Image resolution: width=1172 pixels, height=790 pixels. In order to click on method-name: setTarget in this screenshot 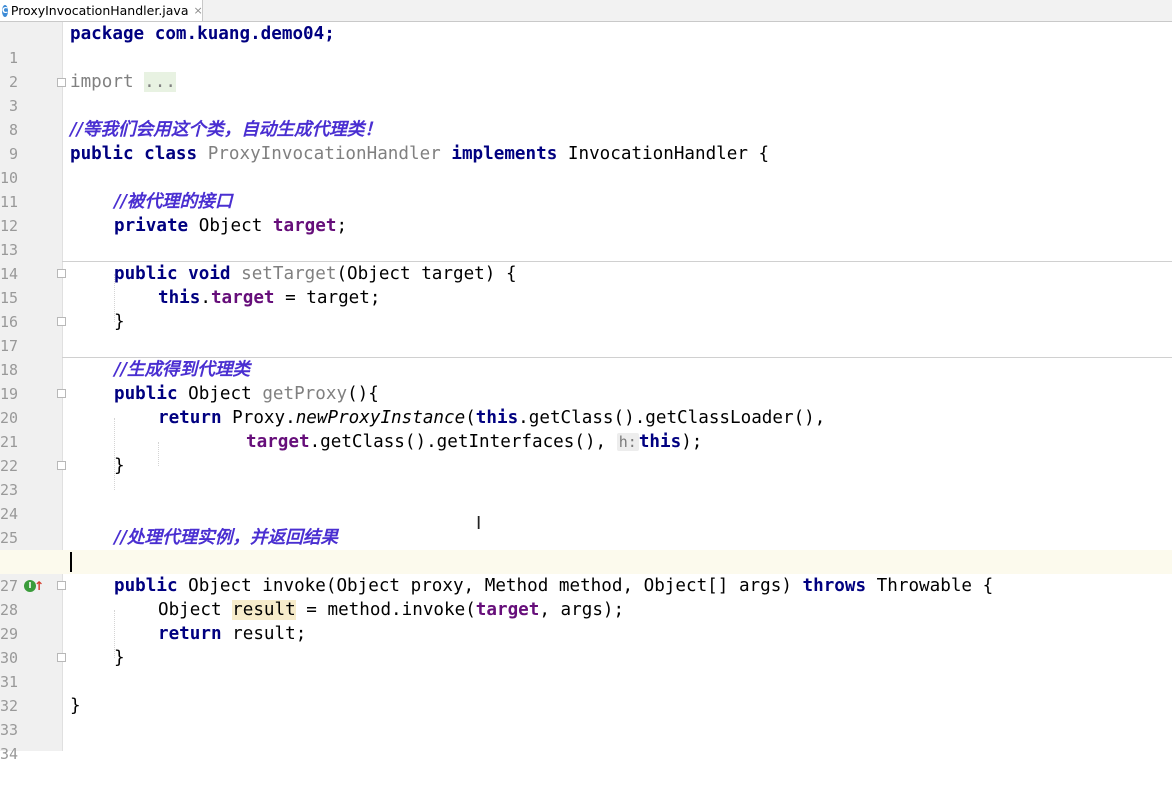, I will do `click(289, 274)`.